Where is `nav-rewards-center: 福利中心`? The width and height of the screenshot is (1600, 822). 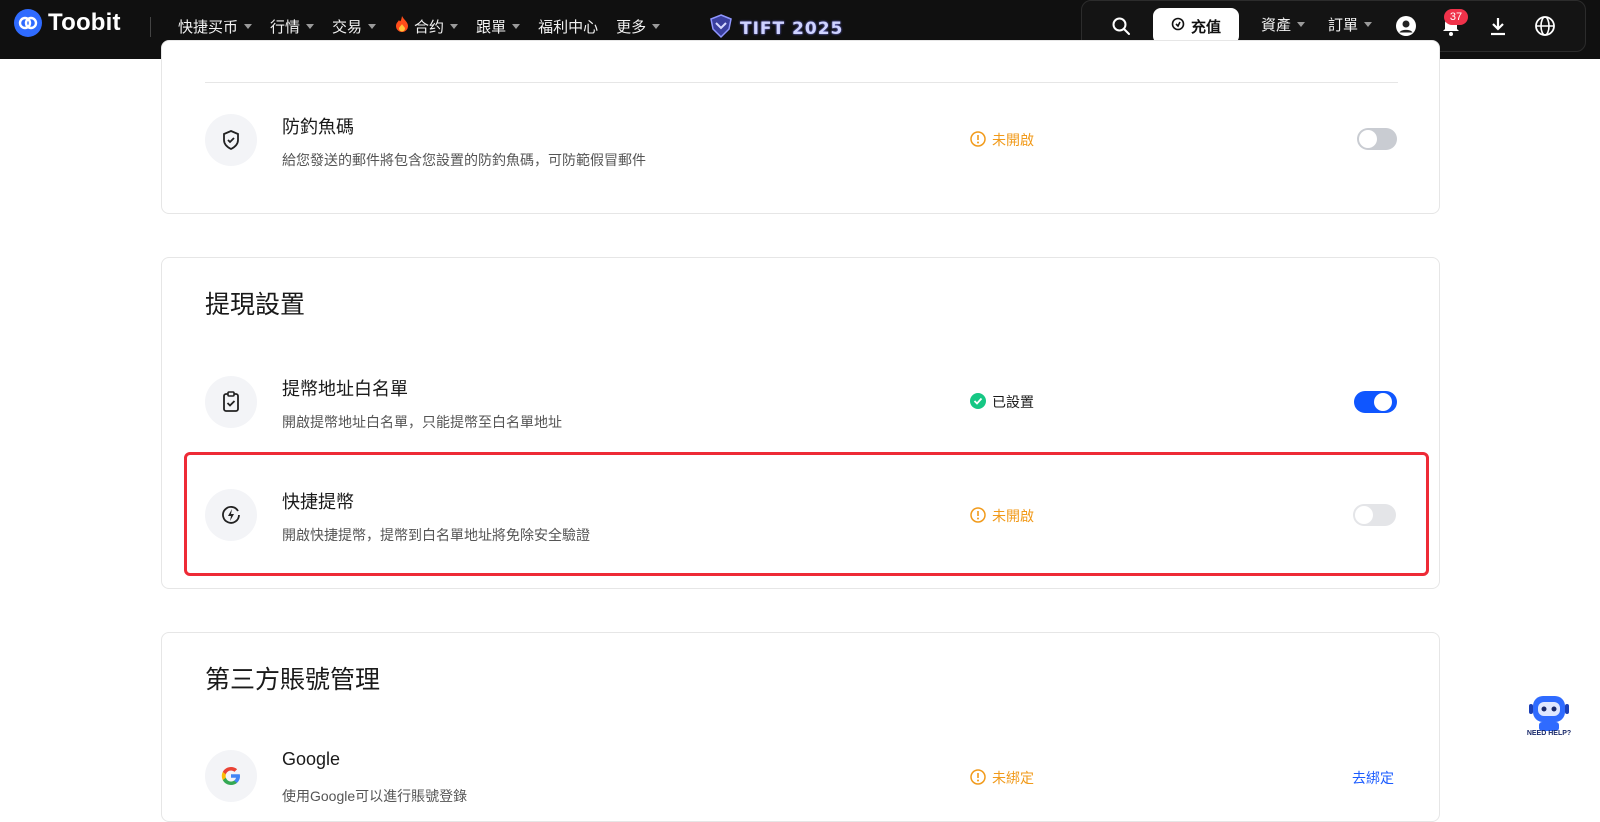 nav-rewards-center: 福利中心 is located at coordinates (568, 26).